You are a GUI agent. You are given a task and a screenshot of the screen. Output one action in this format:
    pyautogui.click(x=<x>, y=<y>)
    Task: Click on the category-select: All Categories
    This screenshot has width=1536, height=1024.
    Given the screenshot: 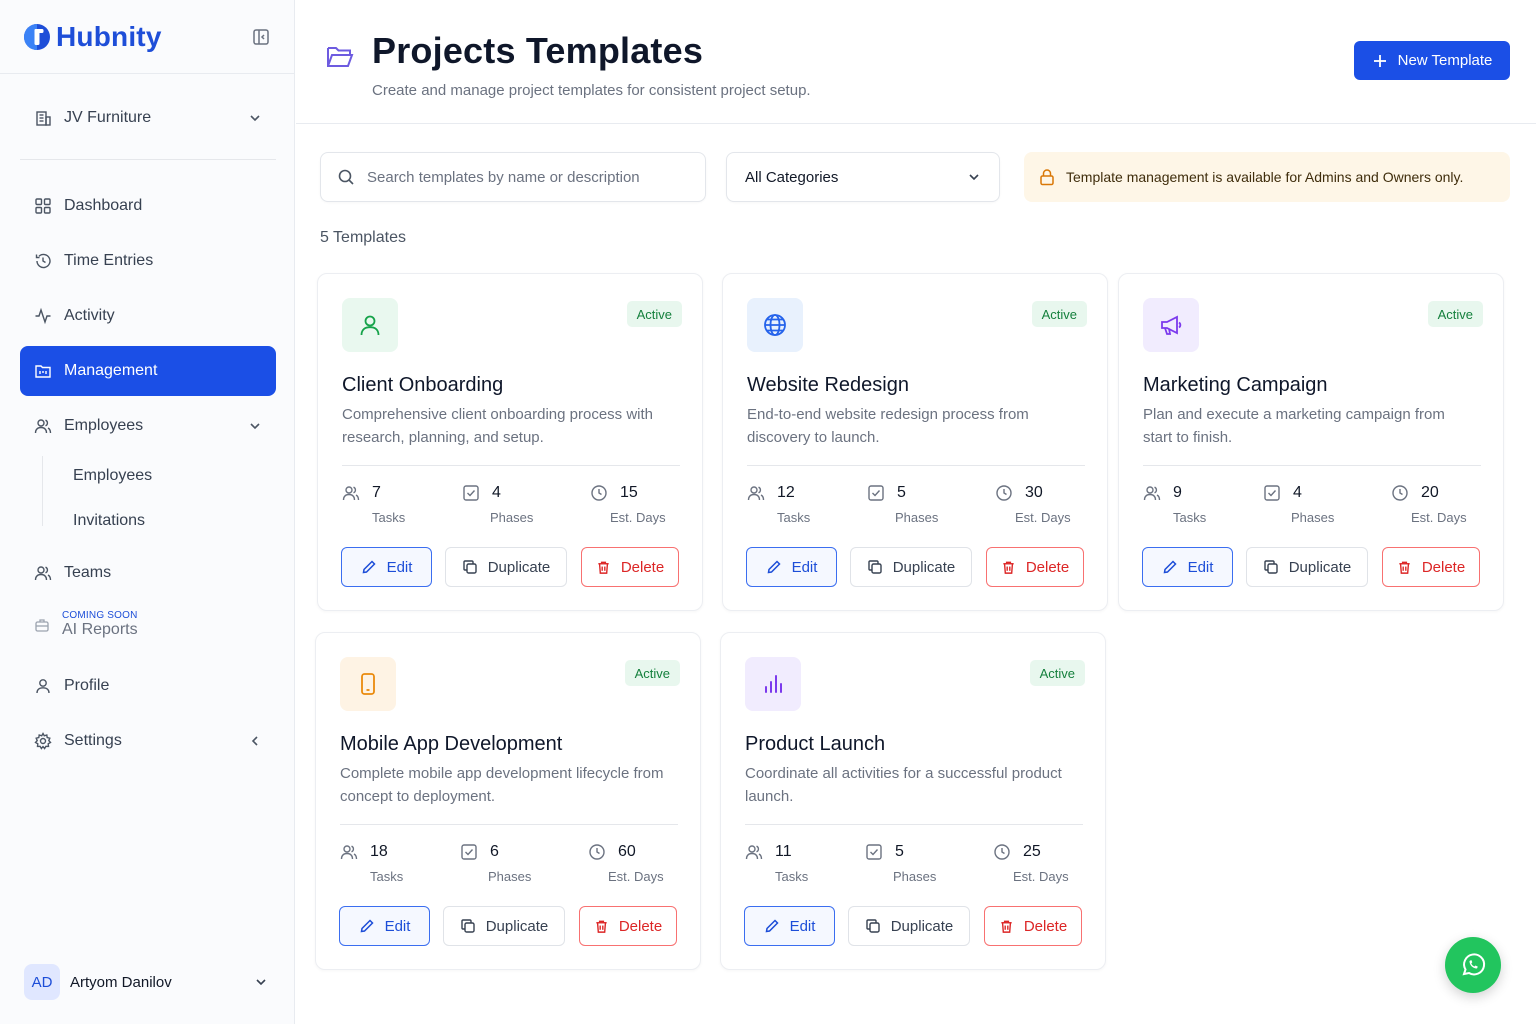 What is the action you would take?
    pyautogui.click(x=863, y=177)
    